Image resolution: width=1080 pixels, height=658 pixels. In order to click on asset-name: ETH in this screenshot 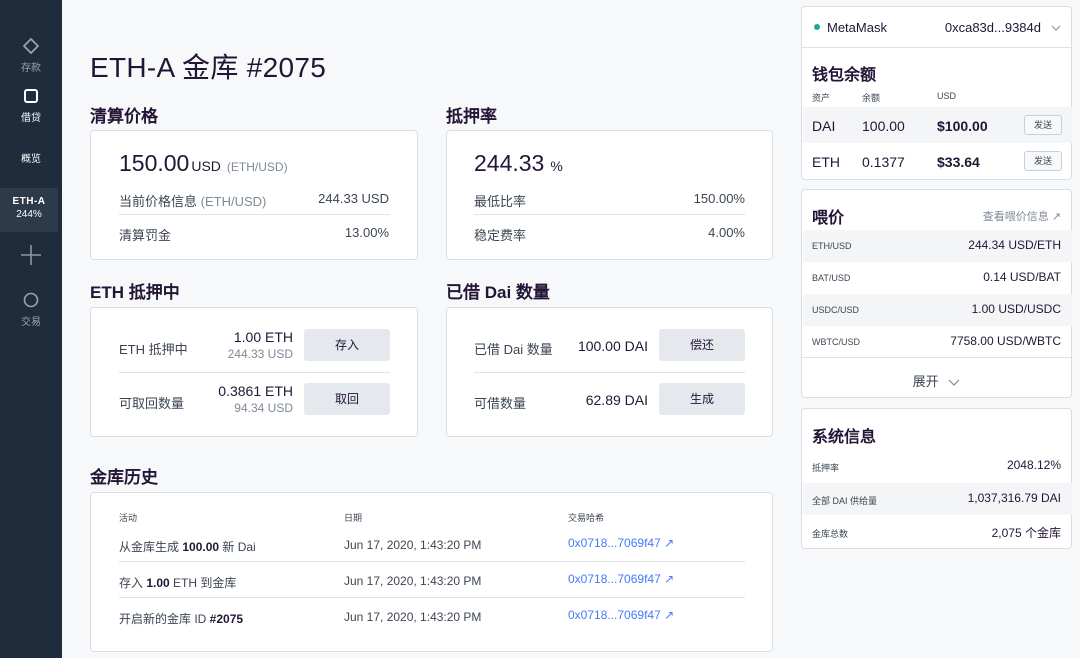, I will do `click(826, 162)`.